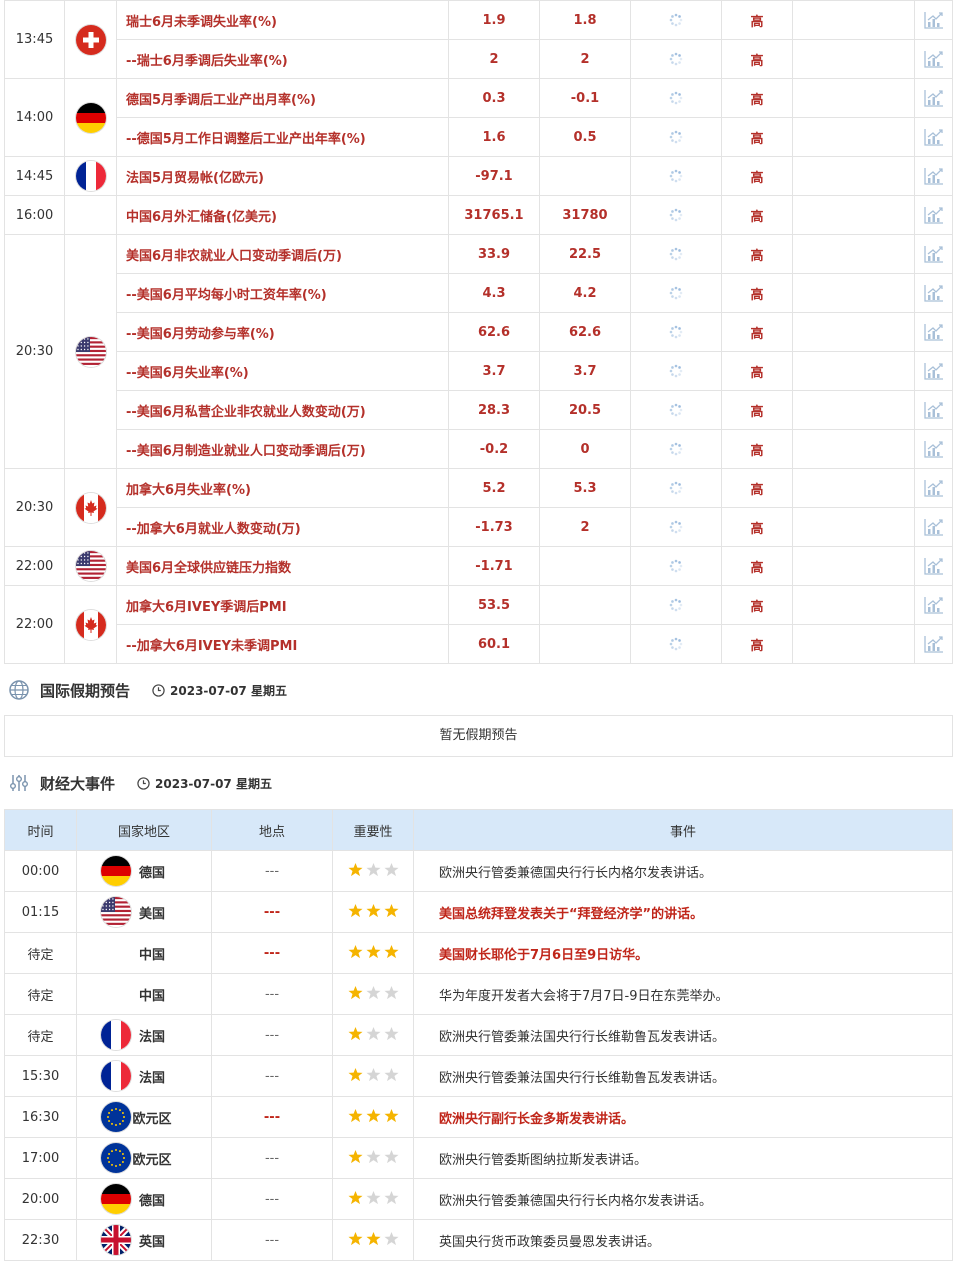 This screenshot has height=1261, width=953. I want to click on indicator-name: 加拿大6月IVEY季调后PMI, so click(282, 605).